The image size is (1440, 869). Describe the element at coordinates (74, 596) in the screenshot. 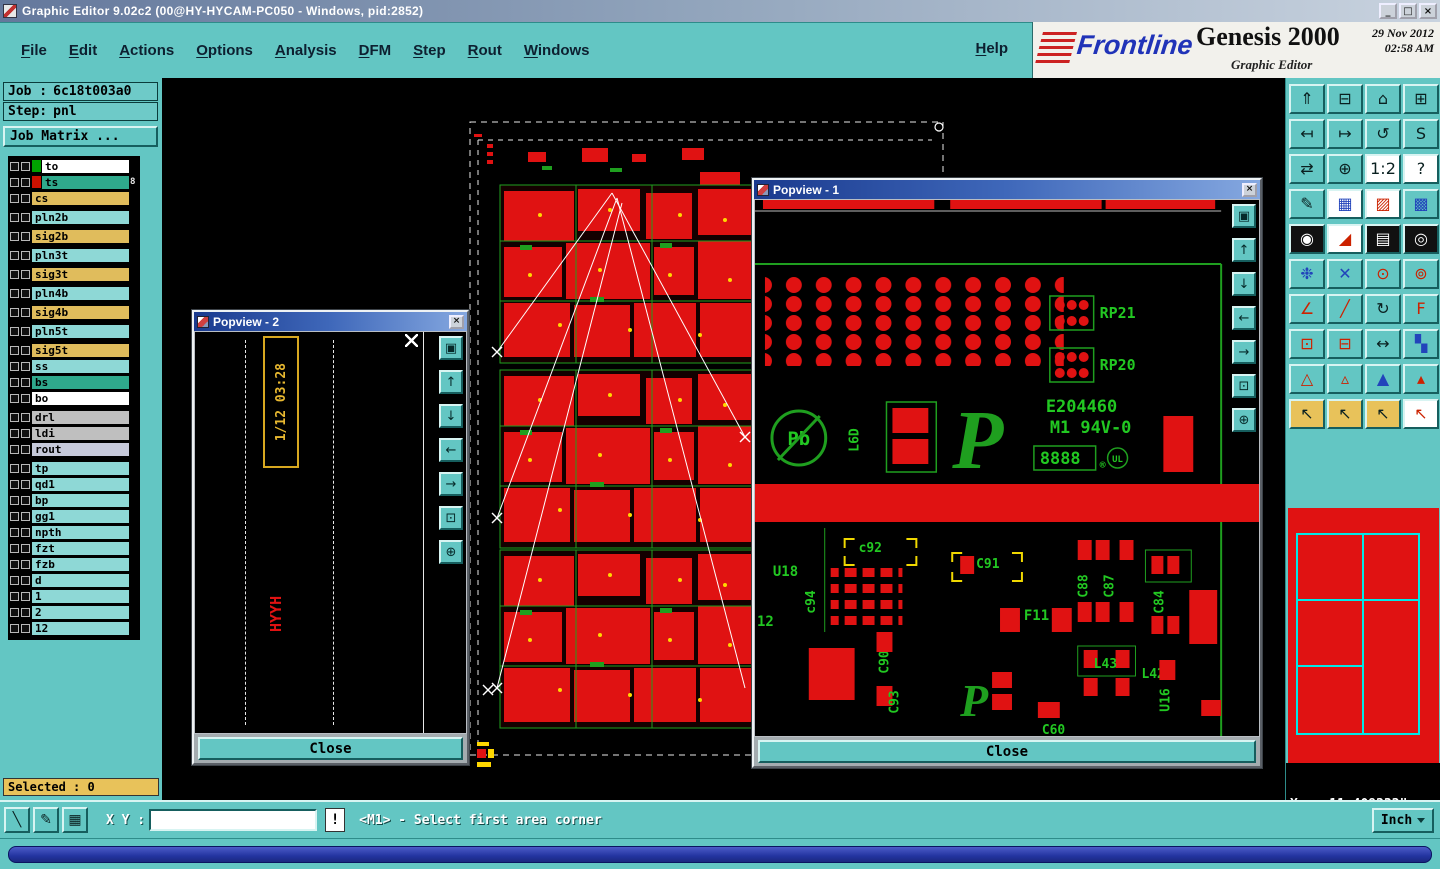

I see `layer-row: 1` at that location.